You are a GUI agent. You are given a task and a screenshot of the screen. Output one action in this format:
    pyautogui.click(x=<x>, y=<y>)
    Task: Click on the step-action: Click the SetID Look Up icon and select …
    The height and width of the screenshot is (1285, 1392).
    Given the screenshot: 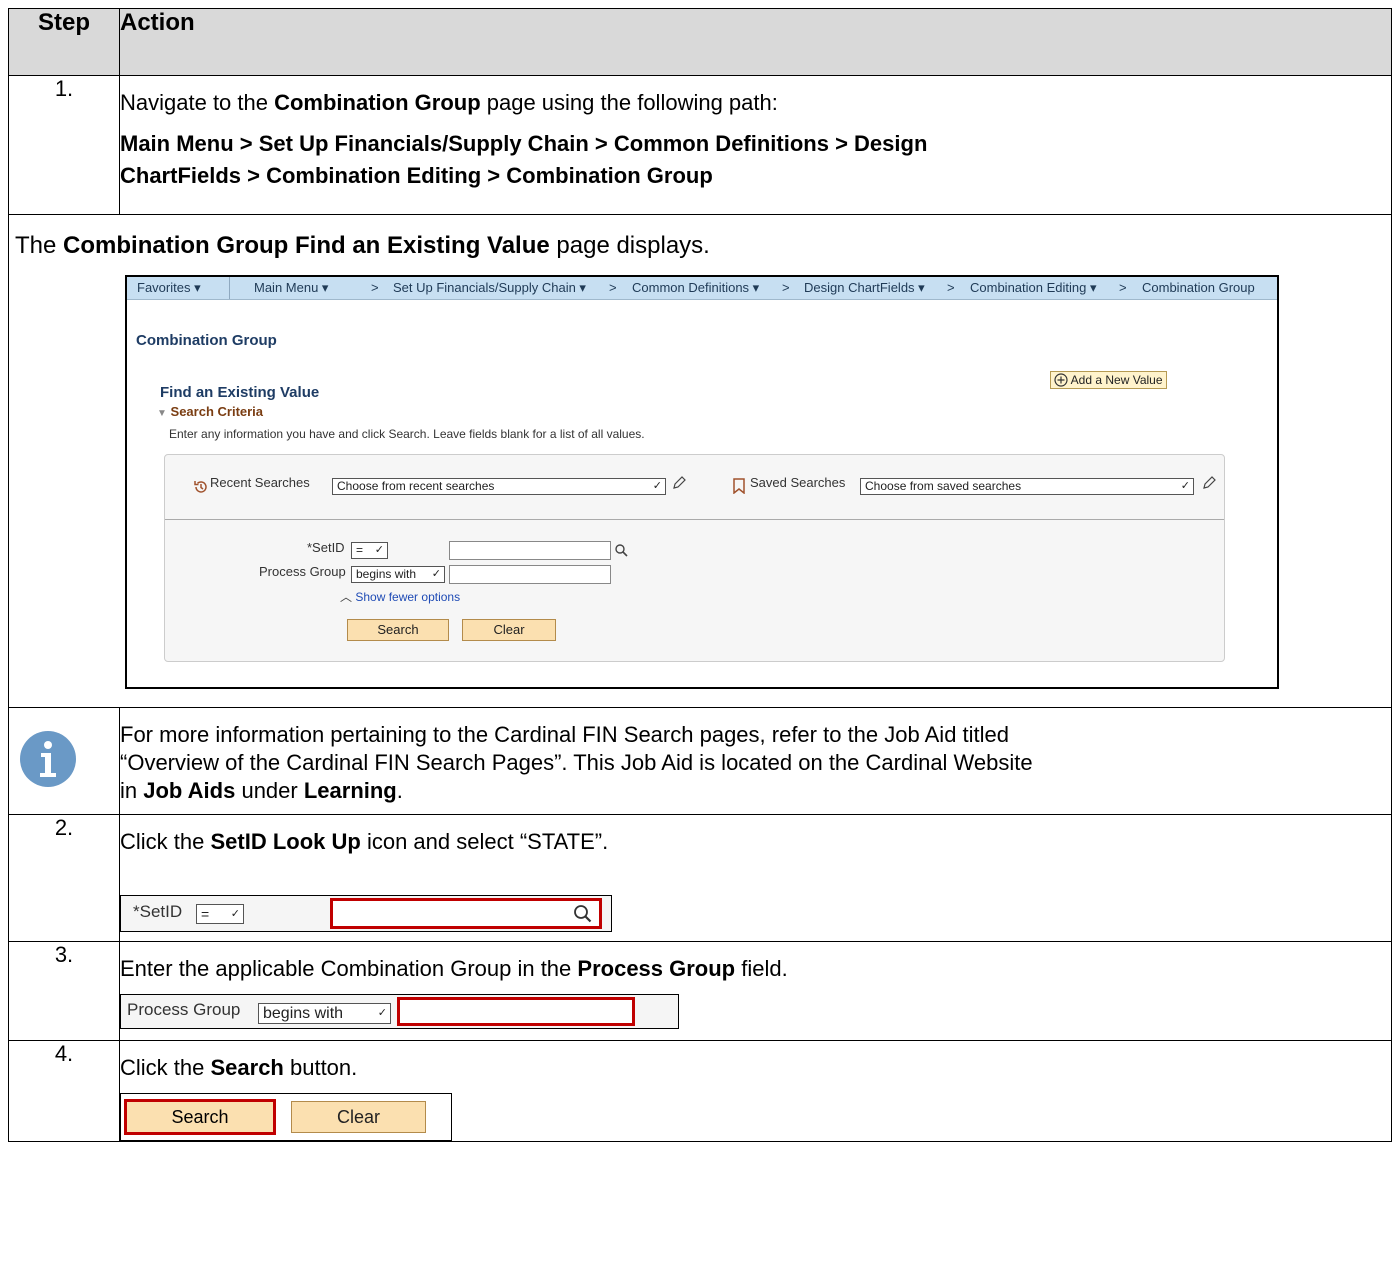 What is the action you would take?
    pyautogui.click(x=755, y=878)
    